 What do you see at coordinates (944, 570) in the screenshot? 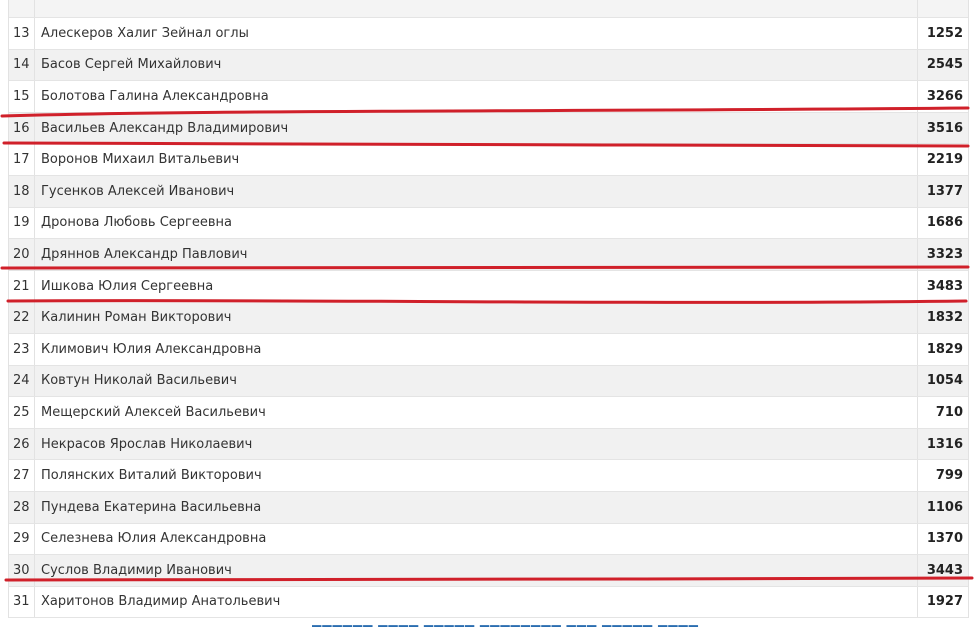
I see `vote-count: 3443` at bounding box center [944, 570].